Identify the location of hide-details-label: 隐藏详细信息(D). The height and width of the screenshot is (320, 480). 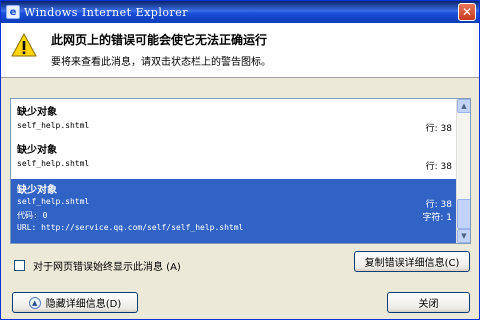
(83, 304).